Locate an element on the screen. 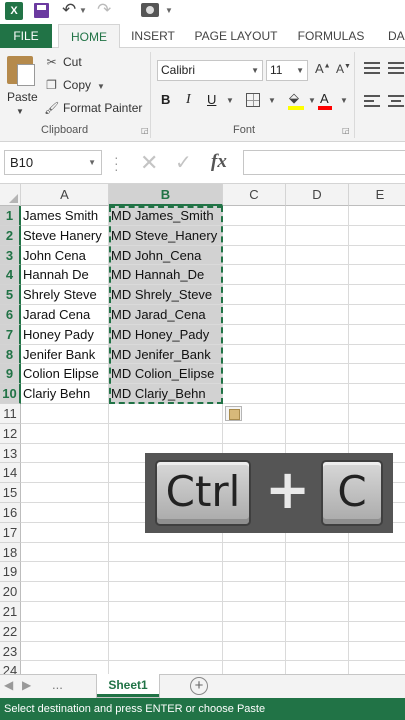 This screenshot has height=720, width=405. cell-c24 is located at coordinates (254, 667).